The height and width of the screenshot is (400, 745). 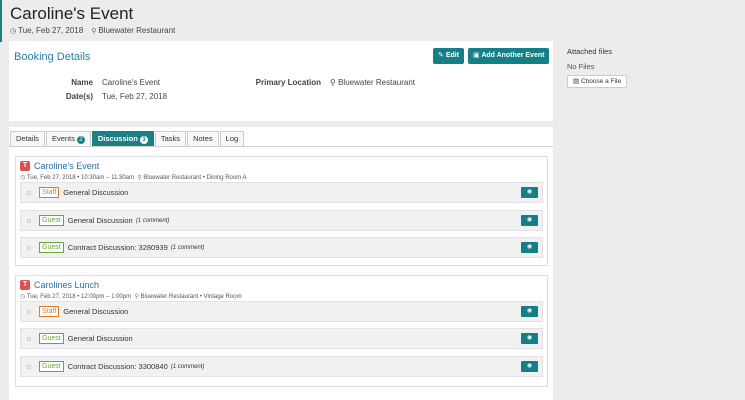 I want to click on dates-value: Tue, Feb 27, 2018, so click(x=135, y=96).